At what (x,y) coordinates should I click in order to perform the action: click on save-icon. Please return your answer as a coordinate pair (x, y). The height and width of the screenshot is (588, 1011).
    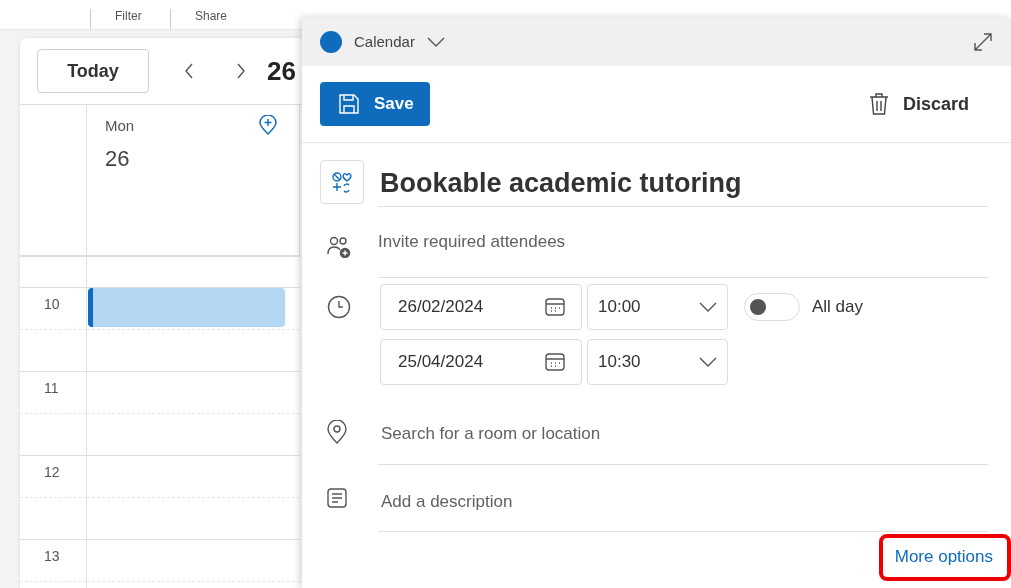
    Looking at the image, I should click on (349, 104).